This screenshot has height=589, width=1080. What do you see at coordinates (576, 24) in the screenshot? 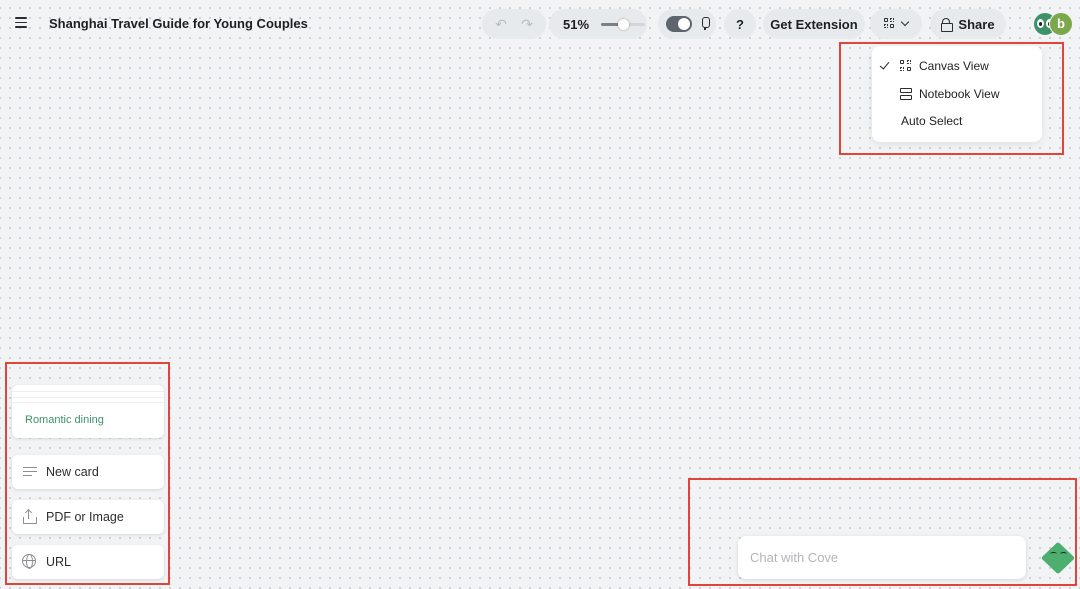
I see `zoom-value: 51%` at bounding box center [576, 24].